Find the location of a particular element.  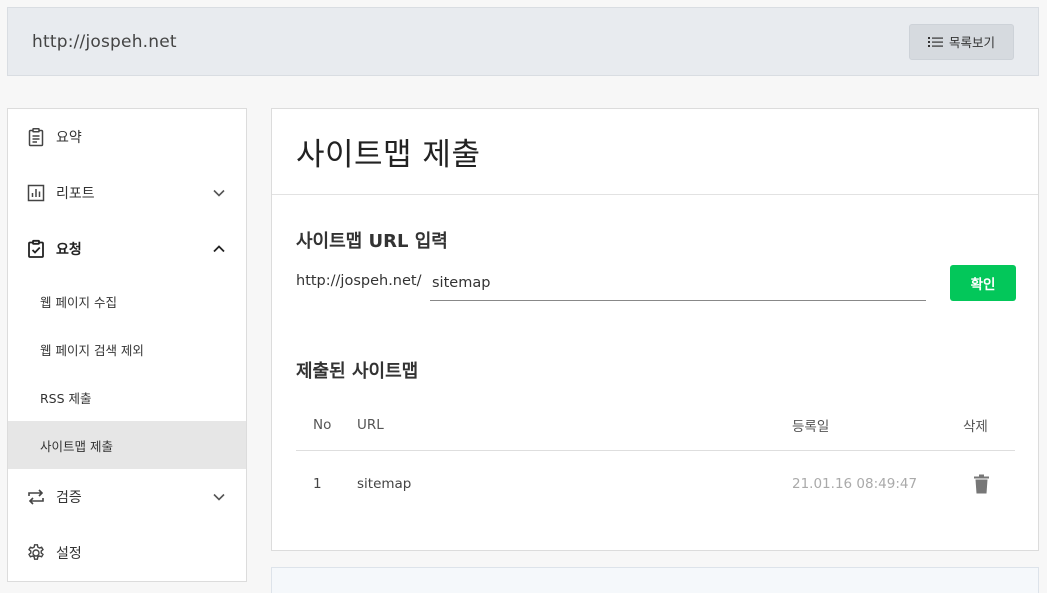

sitemap-url-form: http://jospeh.net/ 확인 is located at coordinates (656, 284).